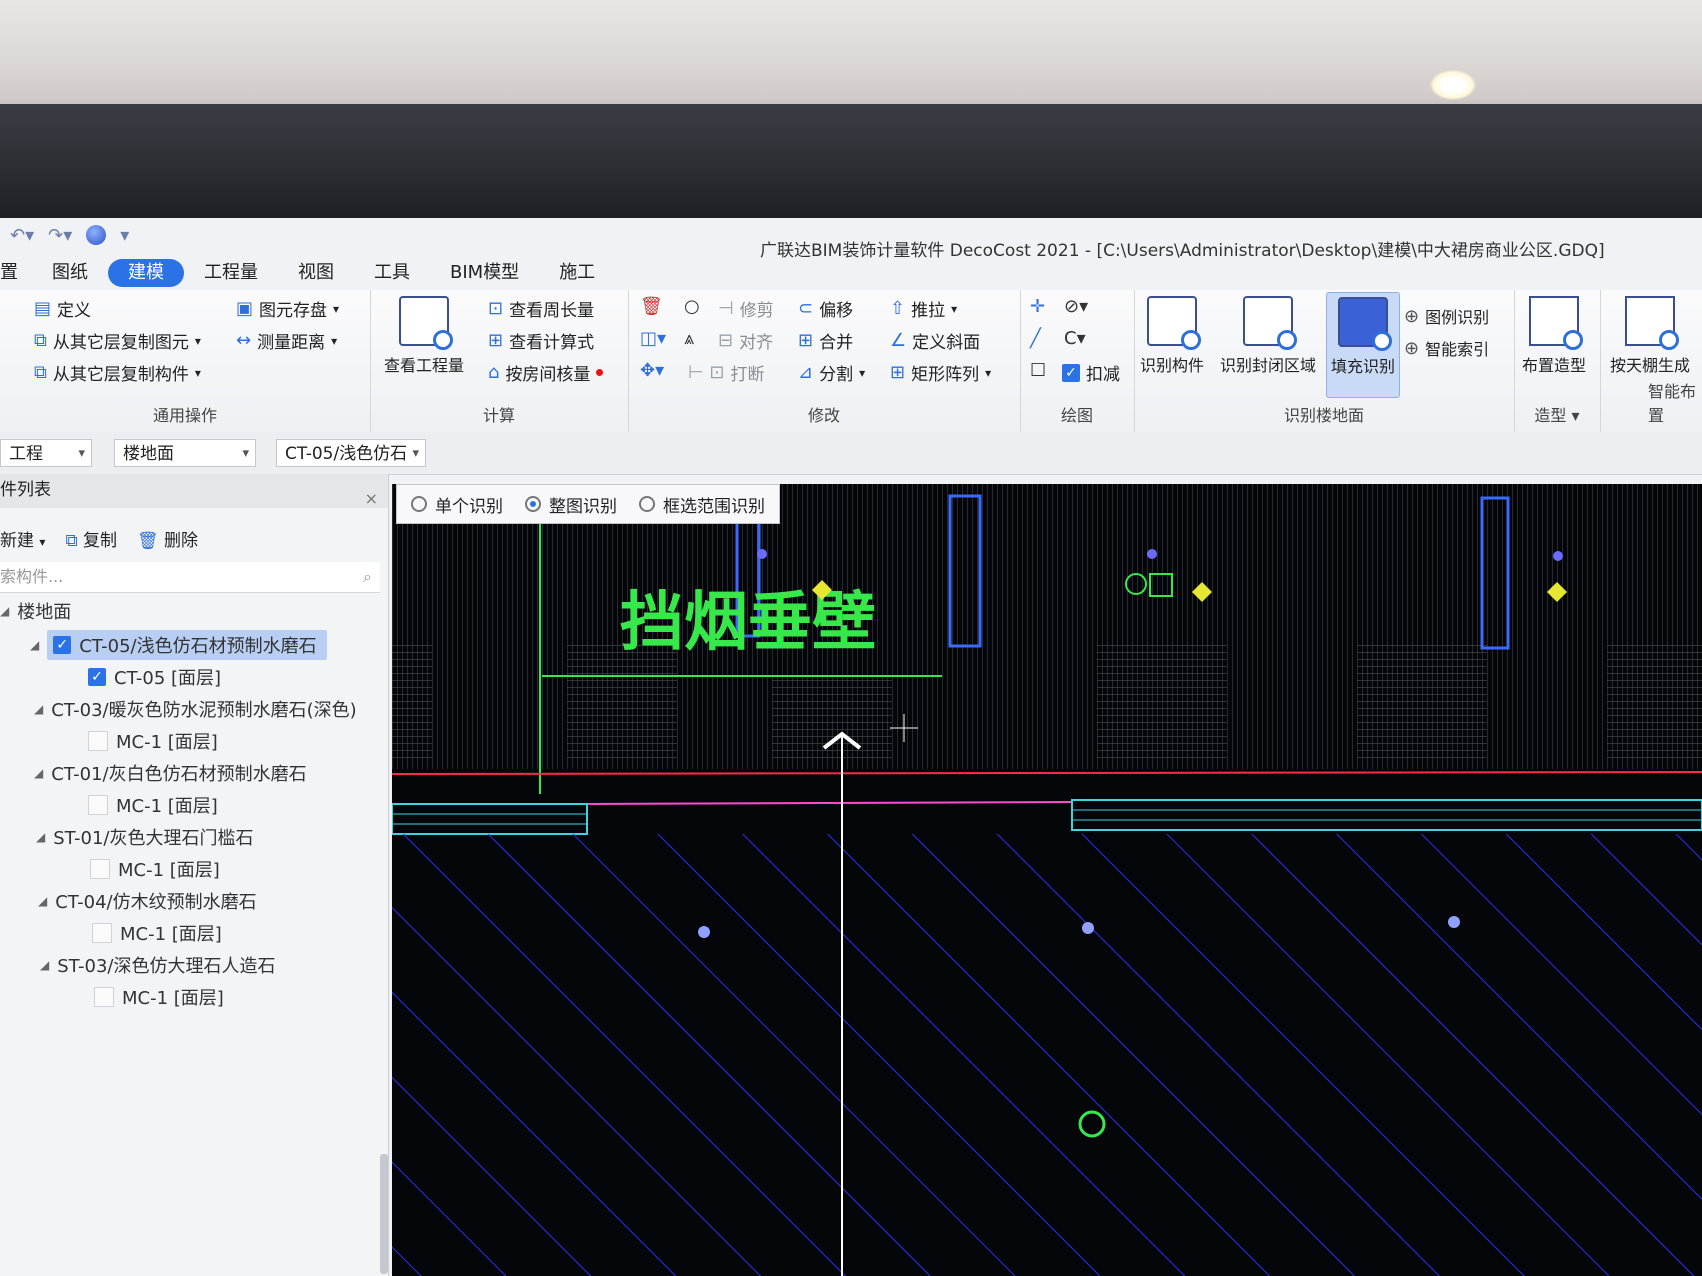 This screenshot has width=1702, height=1276. What do you see at coordinates (371, 499) in the screenshot?
I see `close-icon: ×` at bounding box center [371, 499].